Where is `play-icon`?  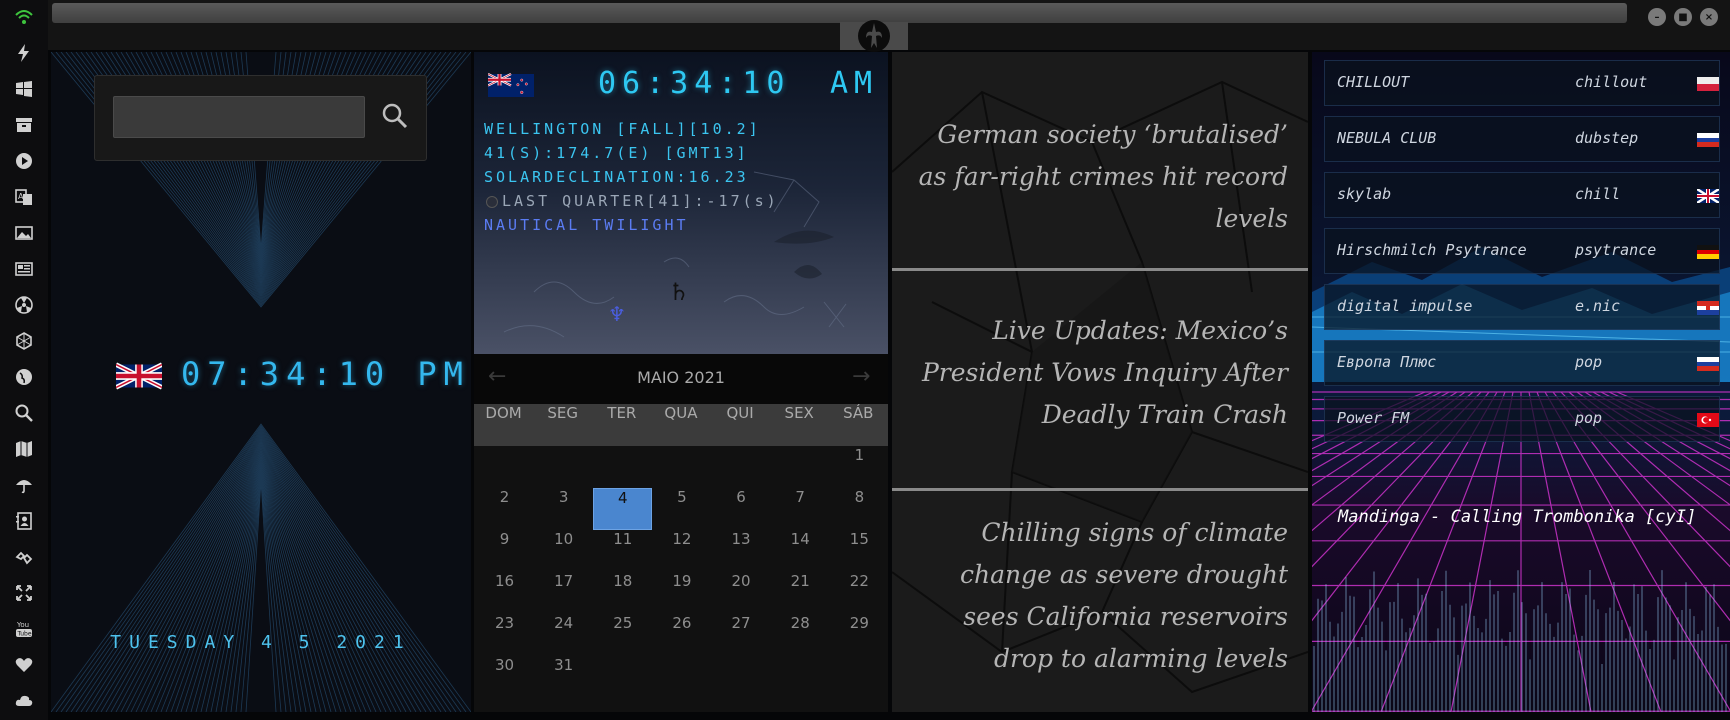 play-icon is located at coordinates (24, 161).